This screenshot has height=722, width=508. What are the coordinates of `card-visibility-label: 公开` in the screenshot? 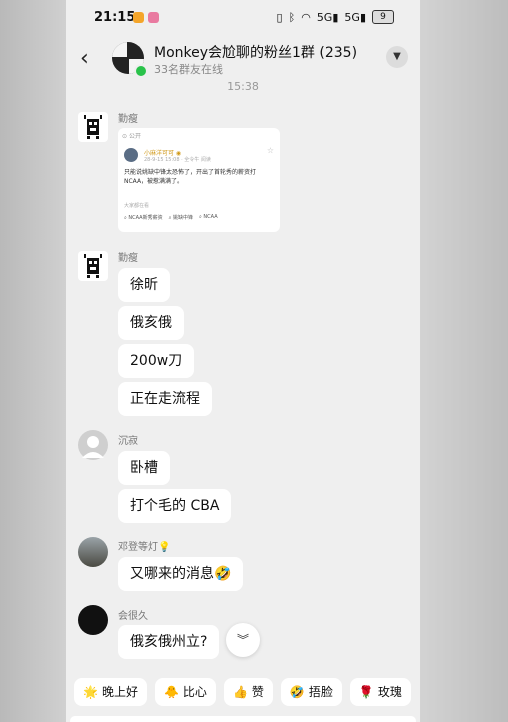 It's located at (134, 136).